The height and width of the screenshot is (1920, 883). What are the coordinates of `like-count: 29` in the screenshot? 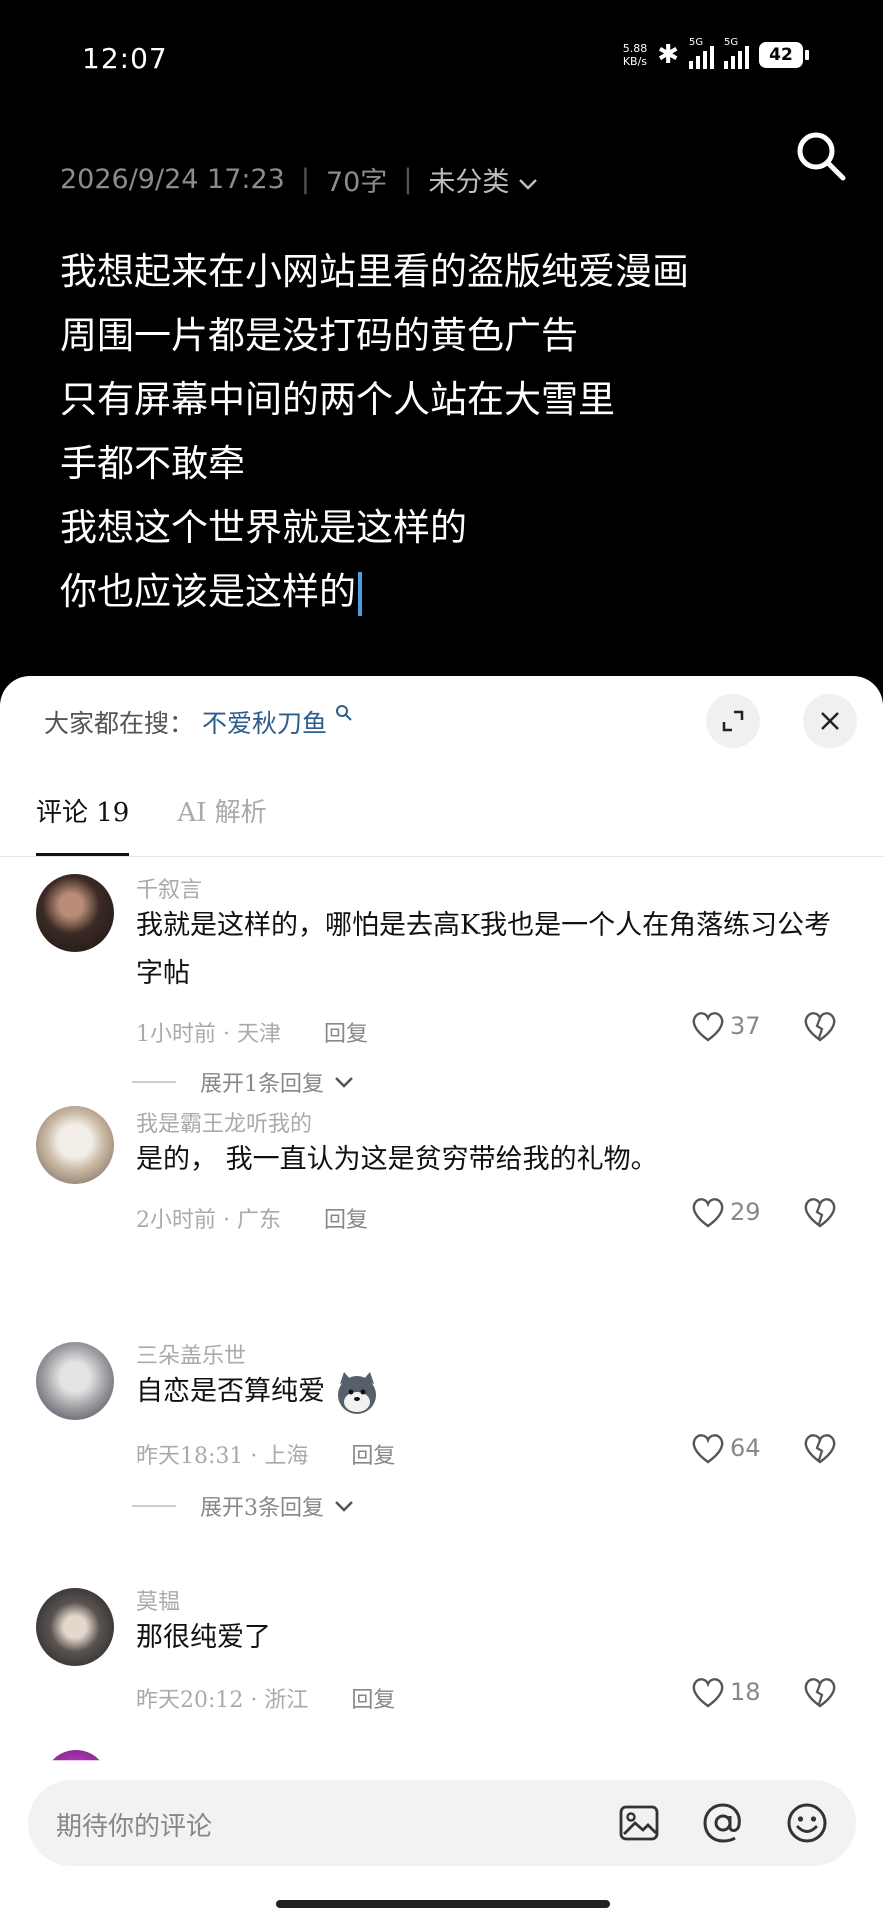 It's located at (745, 1212).